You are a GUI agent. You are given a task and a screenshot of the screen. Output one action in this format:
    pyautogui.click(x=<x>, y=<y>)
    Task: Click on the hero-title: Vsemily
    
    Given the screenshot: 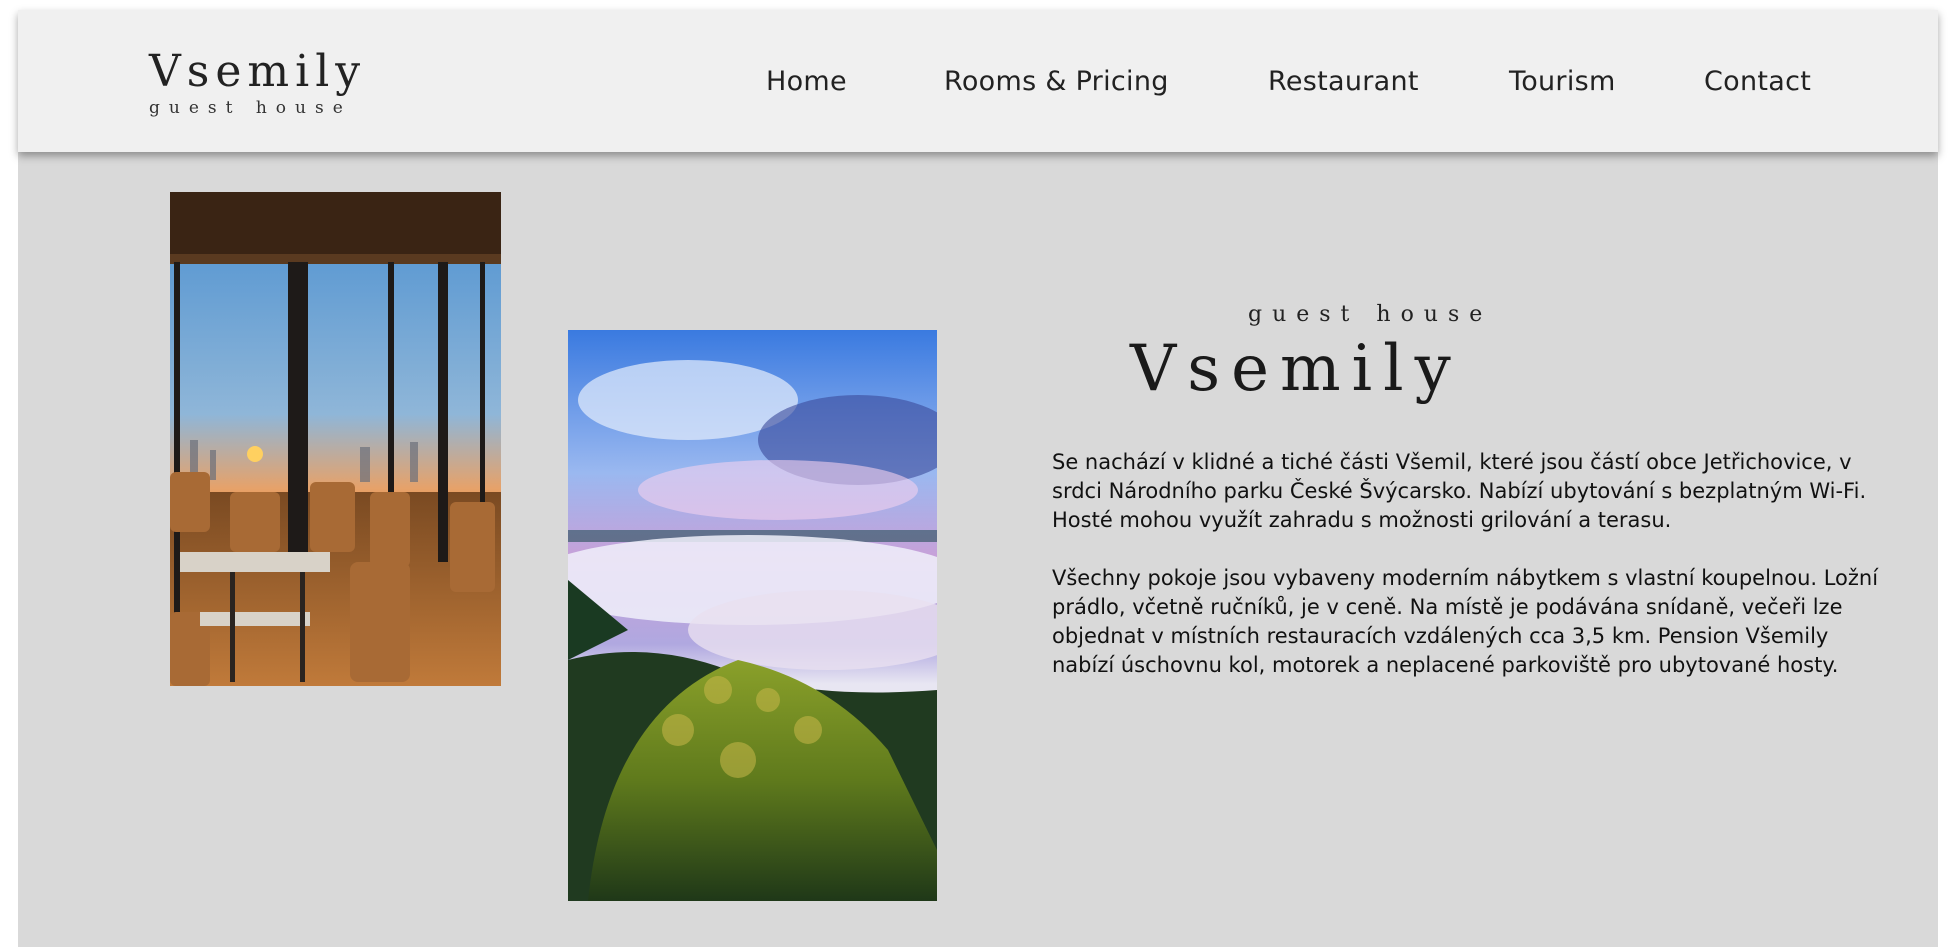 What is the action you would take?
    pyautogui.click(x=1296, y=369)
    